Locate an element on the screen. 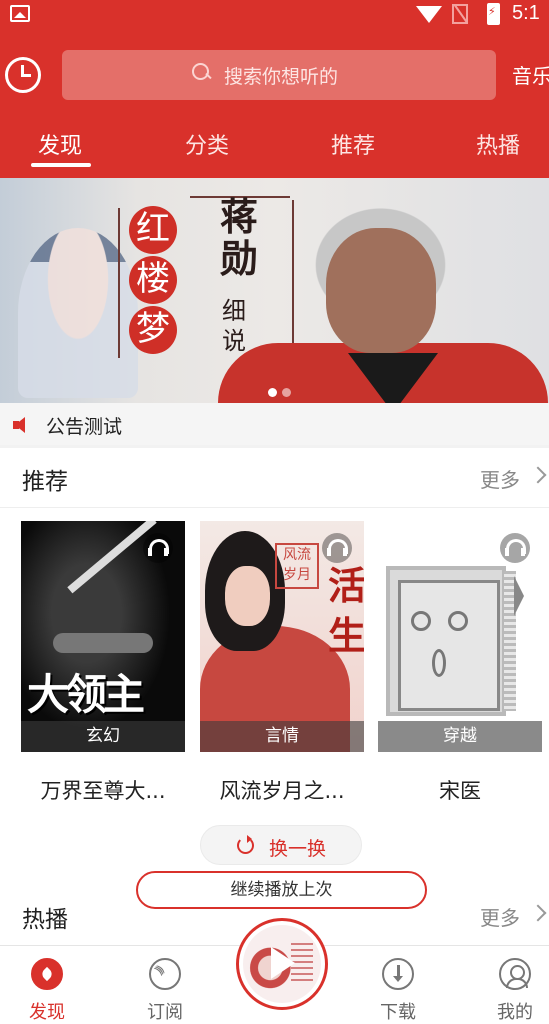 The width and height of the screenshot is (549, 1024). history-clock-icon is located at coordinates (23, 75).